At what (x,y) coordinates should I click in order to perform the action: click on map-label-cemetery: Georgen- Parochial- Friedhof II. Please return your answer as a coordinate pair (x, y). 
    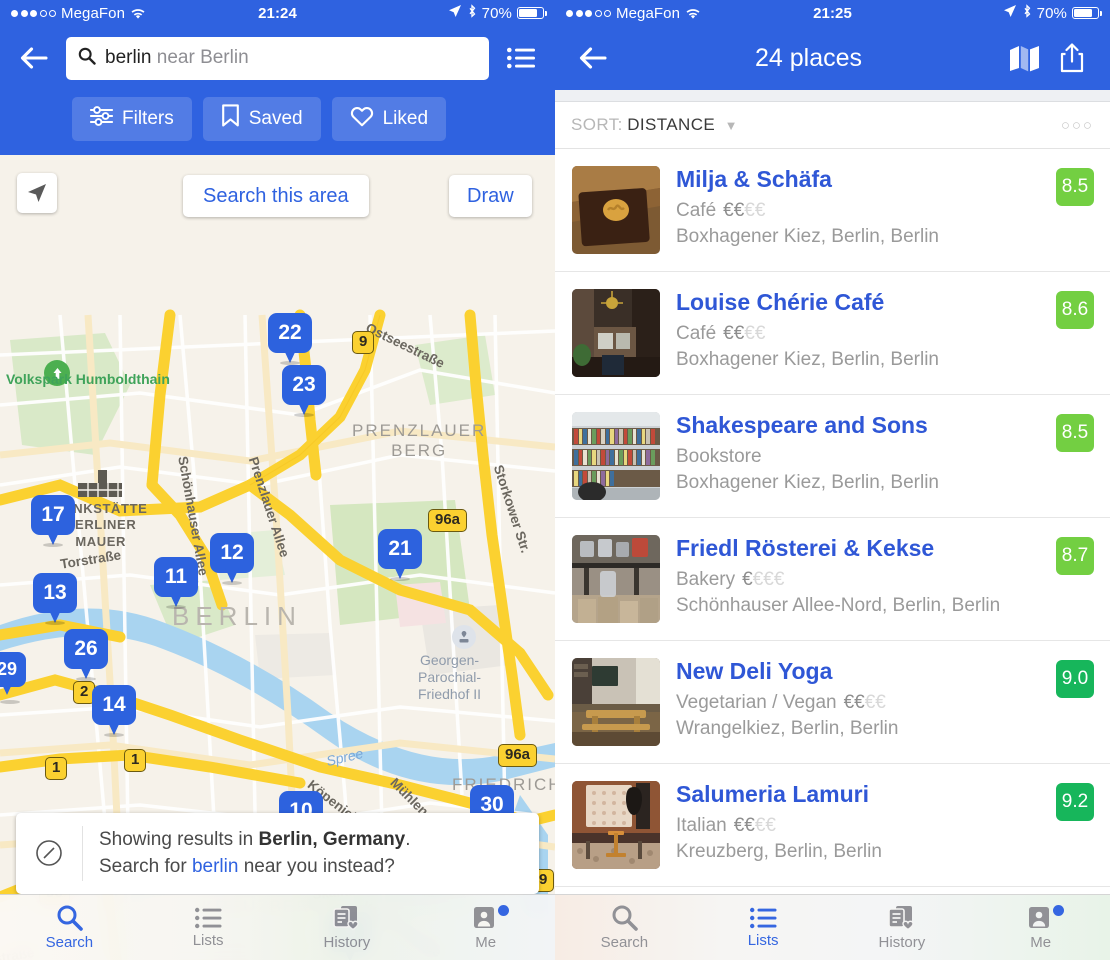
    Looking at the image, I should click on (450, 677).